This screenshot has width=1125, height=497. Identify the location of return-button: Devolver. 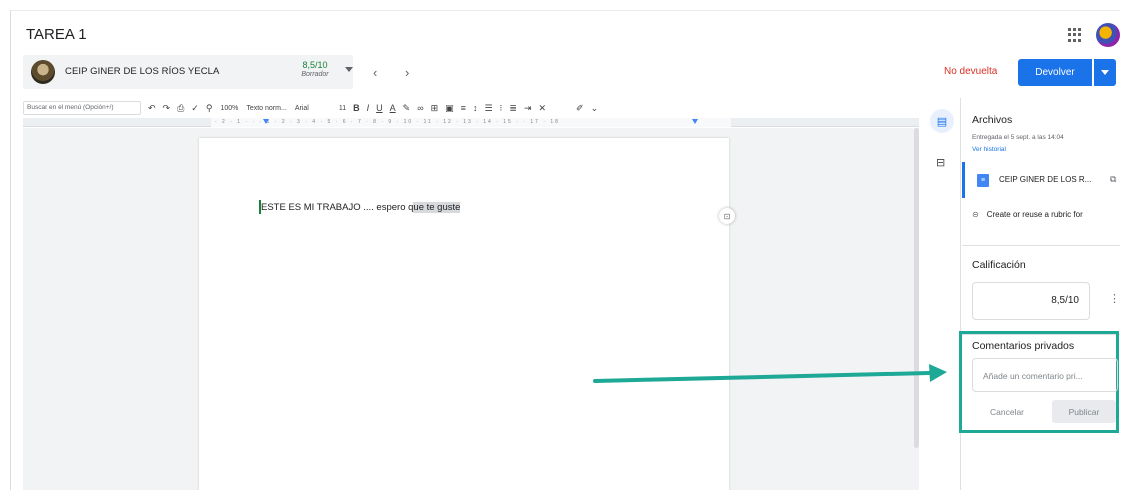
(1055, 72).